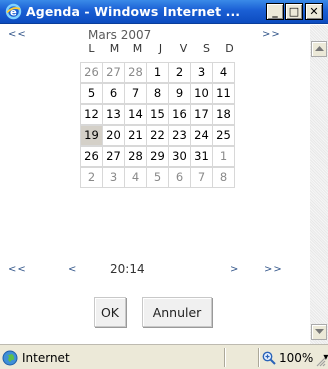 The height and width of the screenshot is (369, 328). Describe the element at coordinates (271, 34) in the screenshot. I see `next-year-link: >>` at that location.